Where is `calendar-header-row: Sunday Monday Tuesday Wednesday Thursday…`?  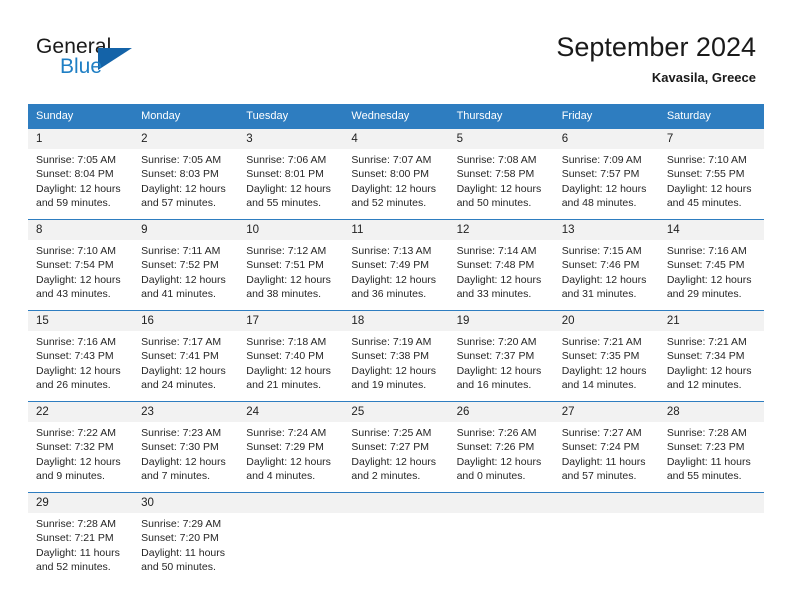 calendar-header-row: Sunday Monday Tuesday Wednesday Thursday… is located at coordinates (396, 116).